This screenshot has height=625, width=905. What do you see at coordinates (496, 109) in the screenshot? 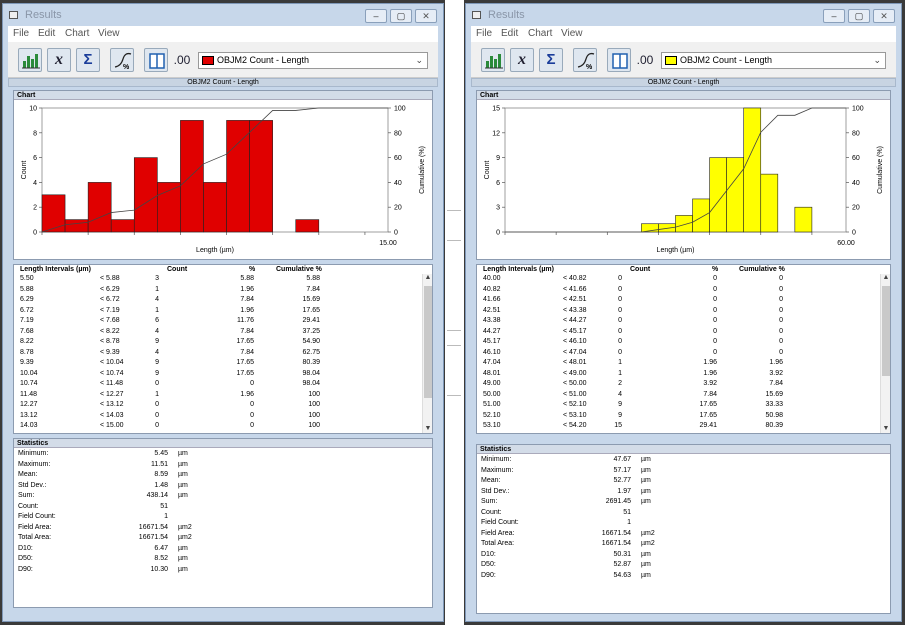
I see `y-tick-label: 15` at bounding box center [496, 109].